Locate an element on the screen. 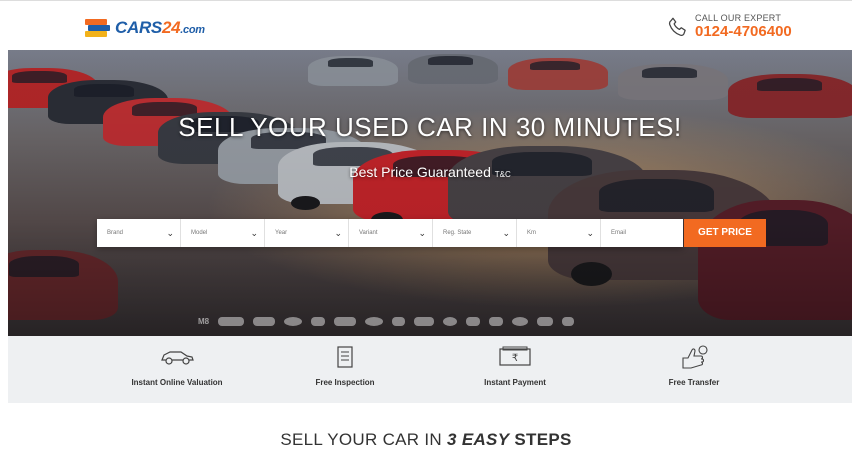 This screenshot has height=454, width=852. steps-heading: SELL YOUR CAR IN 3 EASY STEPS is located at coordinates (426, 439).